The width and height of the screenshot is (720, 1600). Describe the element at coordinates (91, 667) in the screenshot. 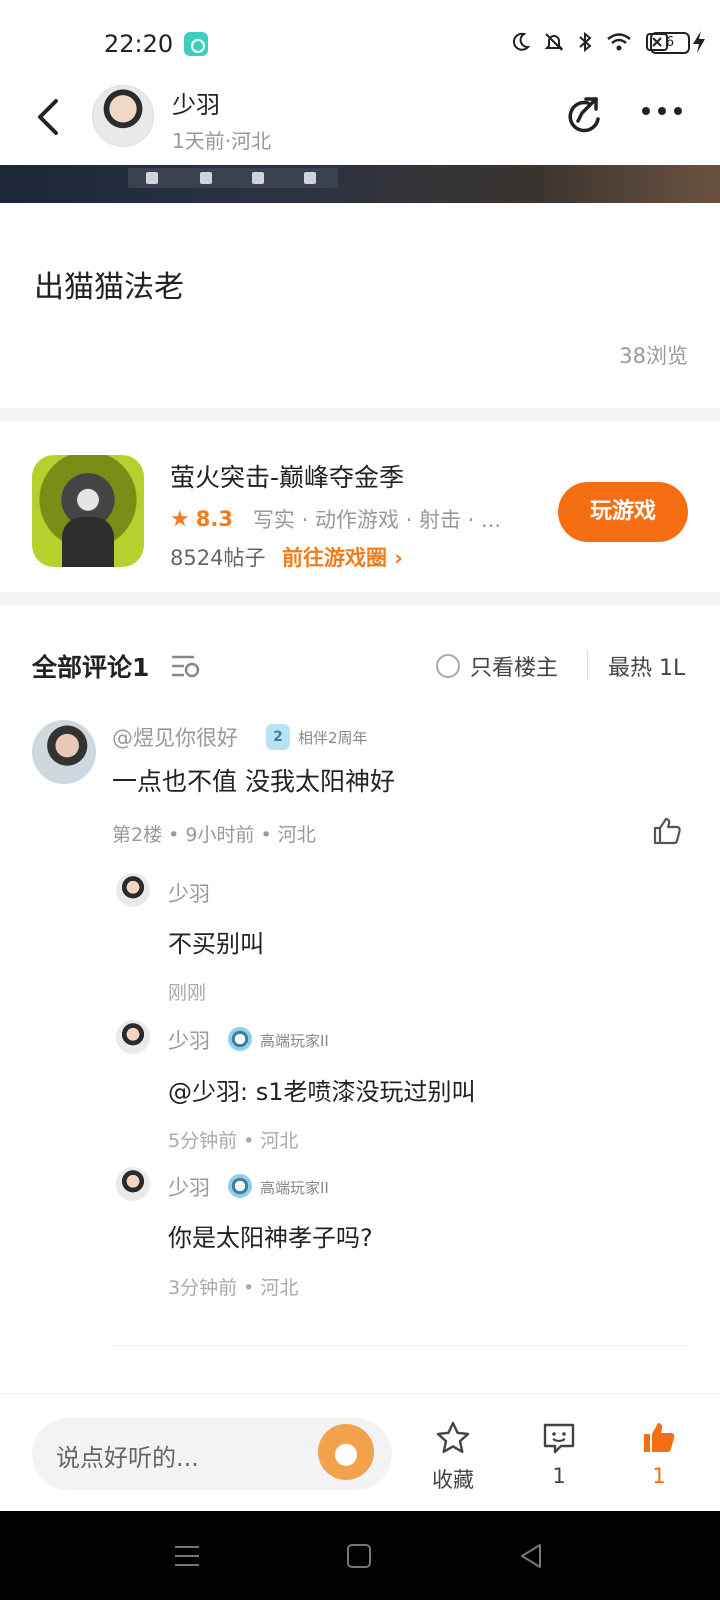

I see `comments-title: 全部评论1` at that location.